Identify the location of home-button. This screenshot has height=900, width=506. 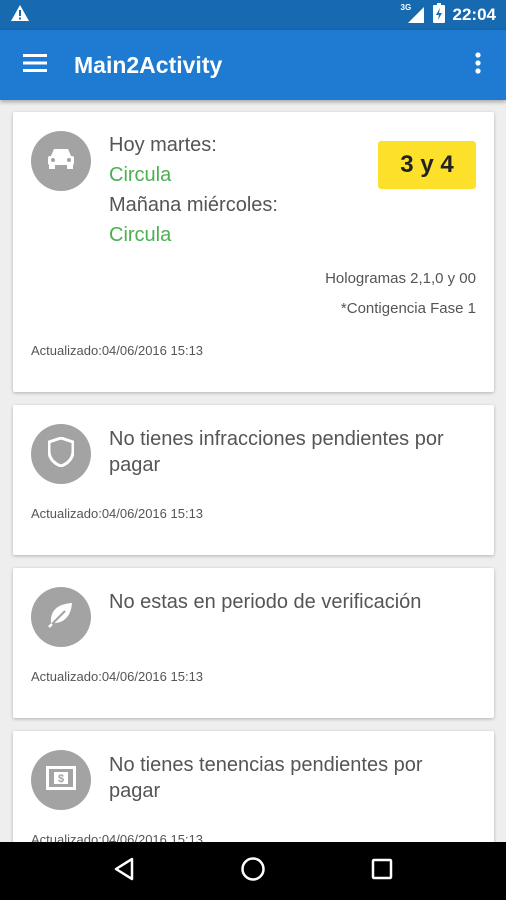
(253, 871).